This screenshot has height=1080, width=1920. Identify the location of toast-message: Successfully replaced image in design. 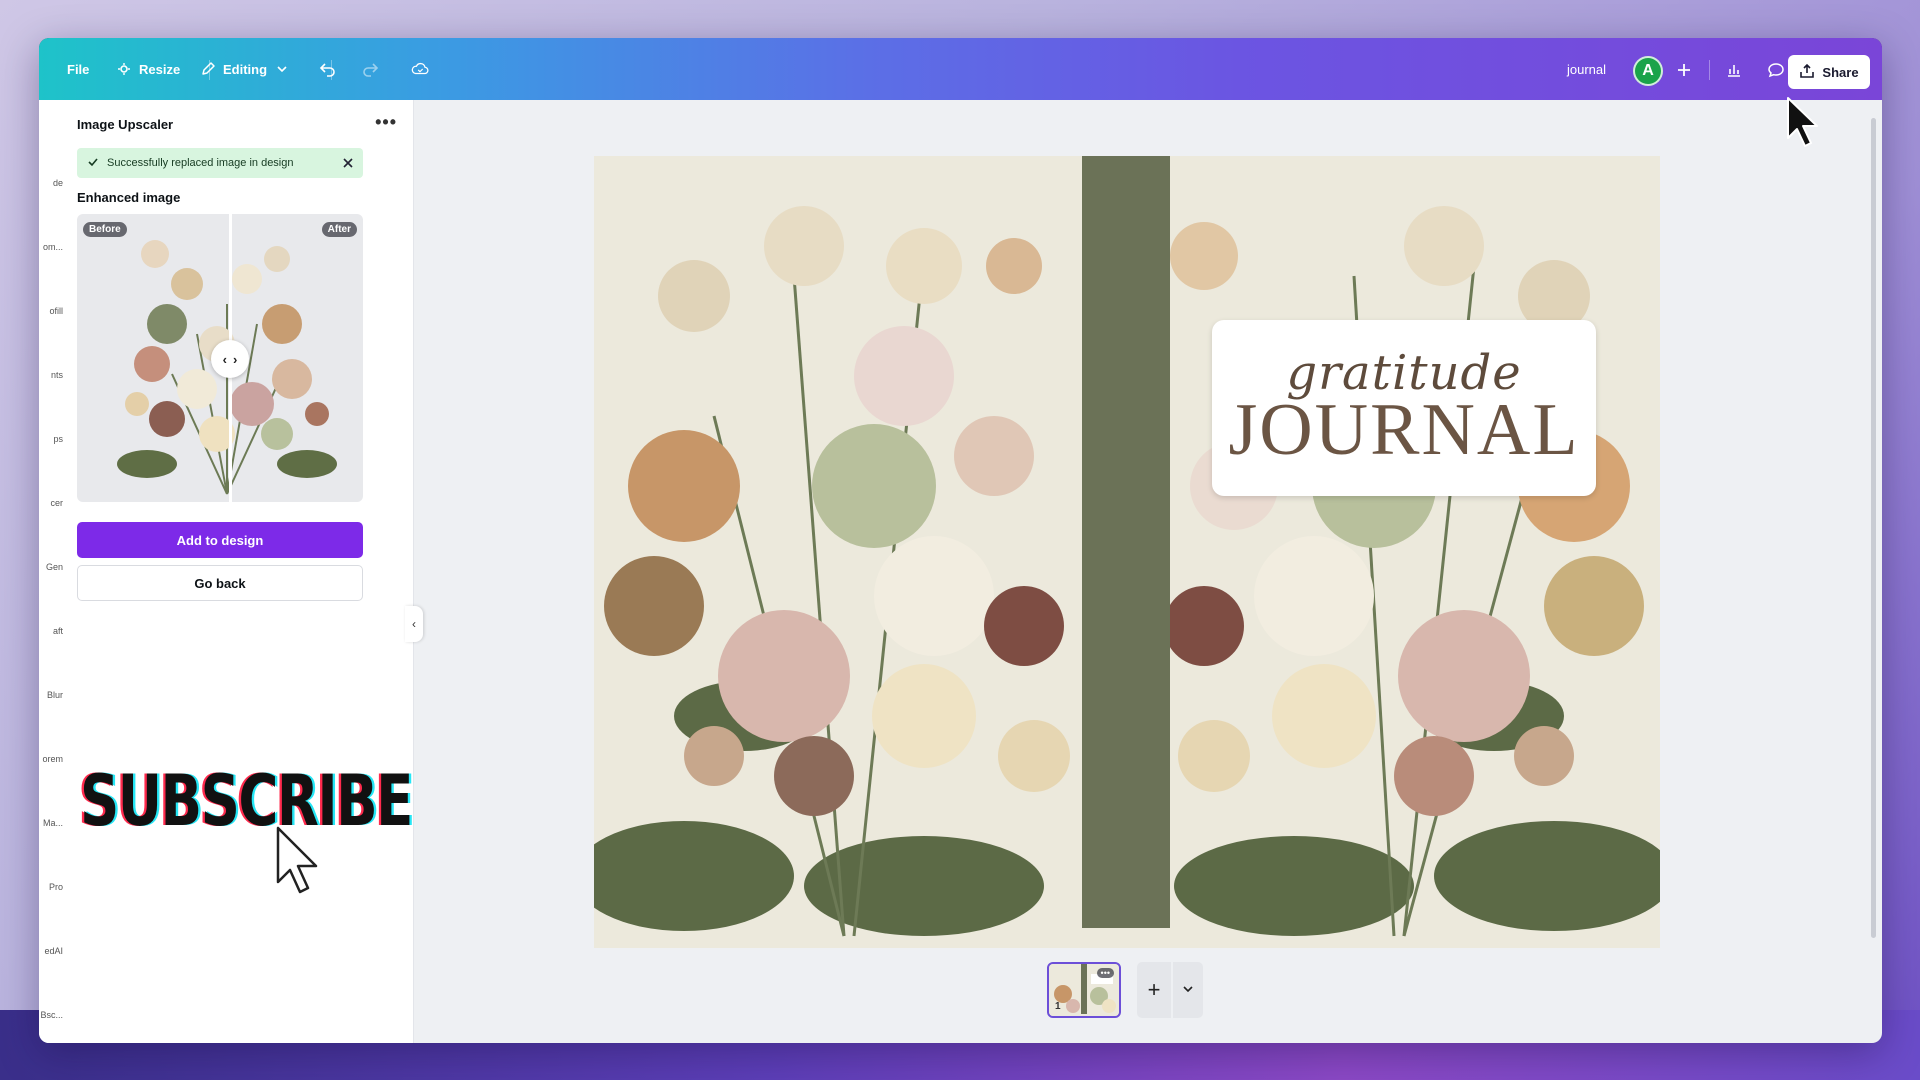
(200, 163).